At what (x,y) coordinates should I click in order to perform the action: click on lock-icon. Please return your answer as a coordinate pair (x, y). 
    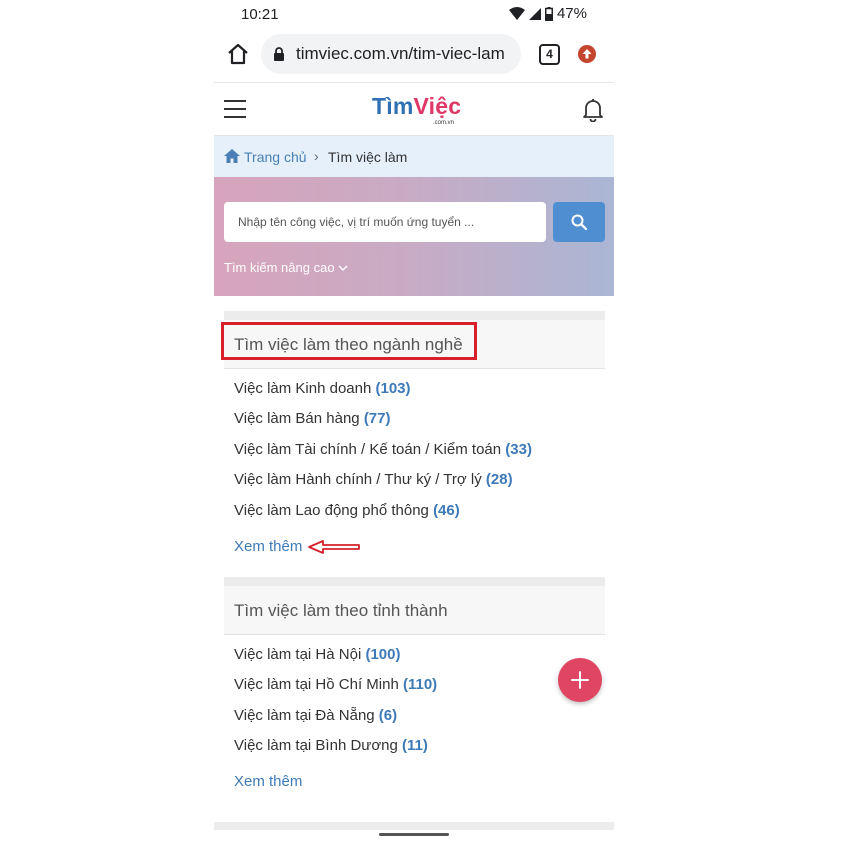
    Looking at the image, I should click on (279, 54).